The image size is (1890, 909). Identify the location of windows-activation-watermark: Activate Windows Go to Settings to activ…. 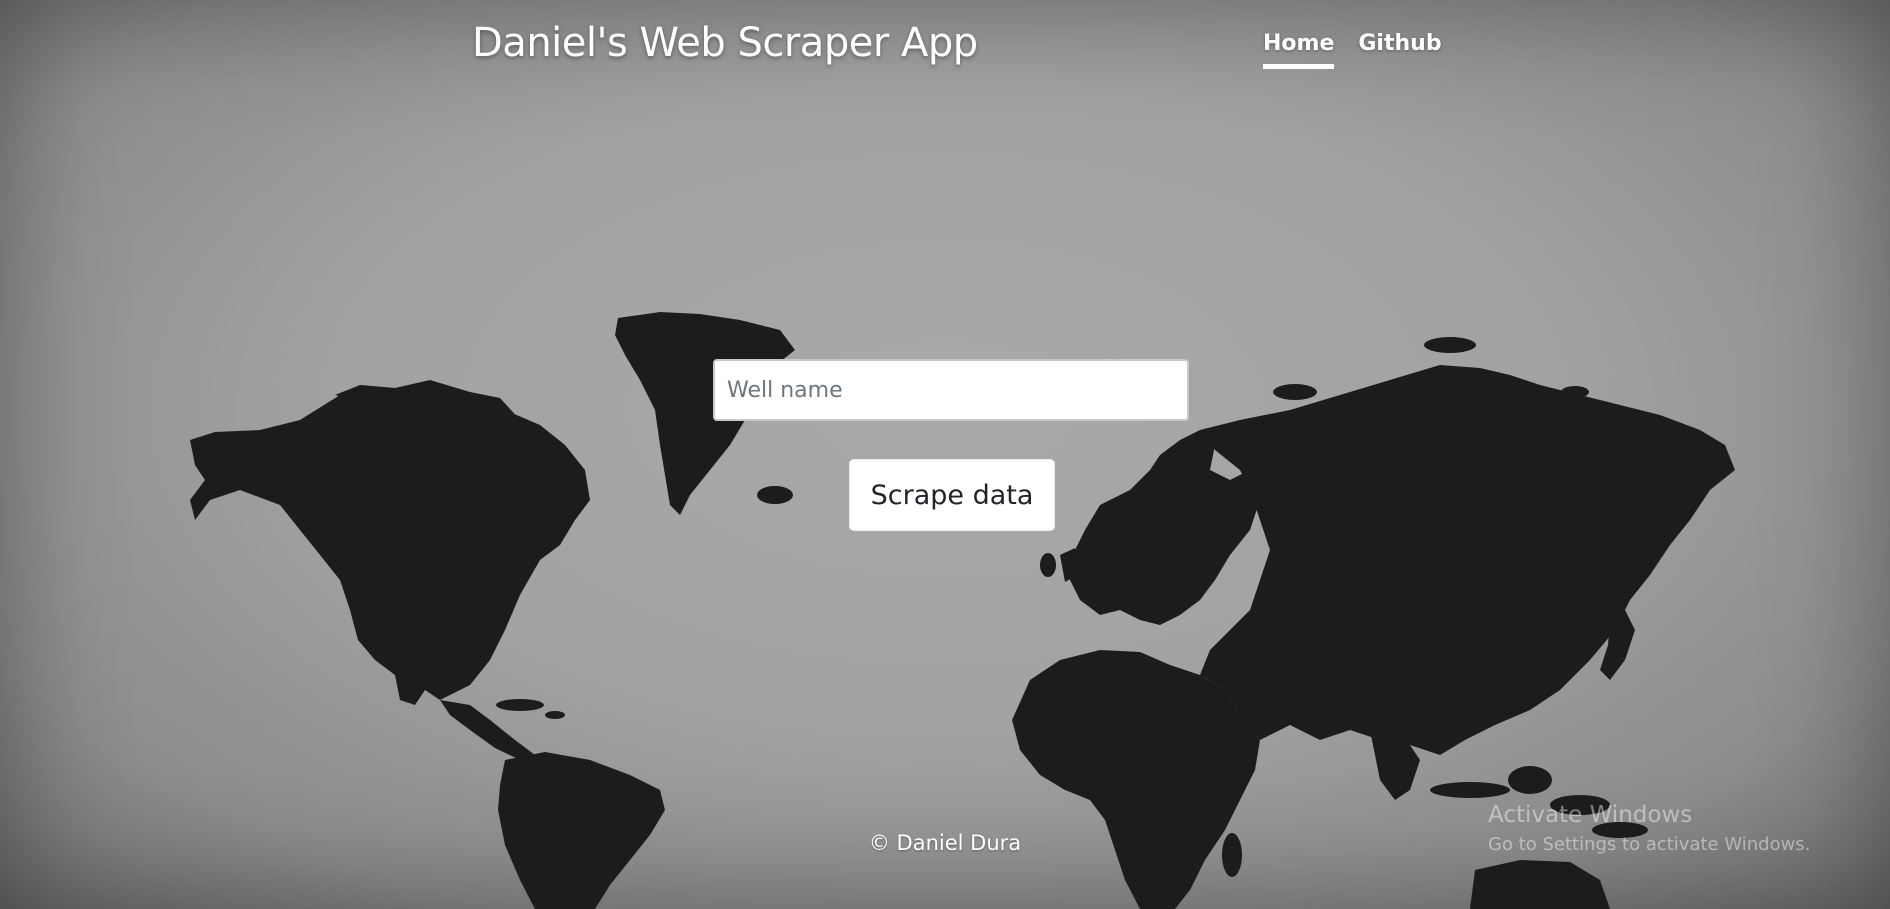
(1649, 830).